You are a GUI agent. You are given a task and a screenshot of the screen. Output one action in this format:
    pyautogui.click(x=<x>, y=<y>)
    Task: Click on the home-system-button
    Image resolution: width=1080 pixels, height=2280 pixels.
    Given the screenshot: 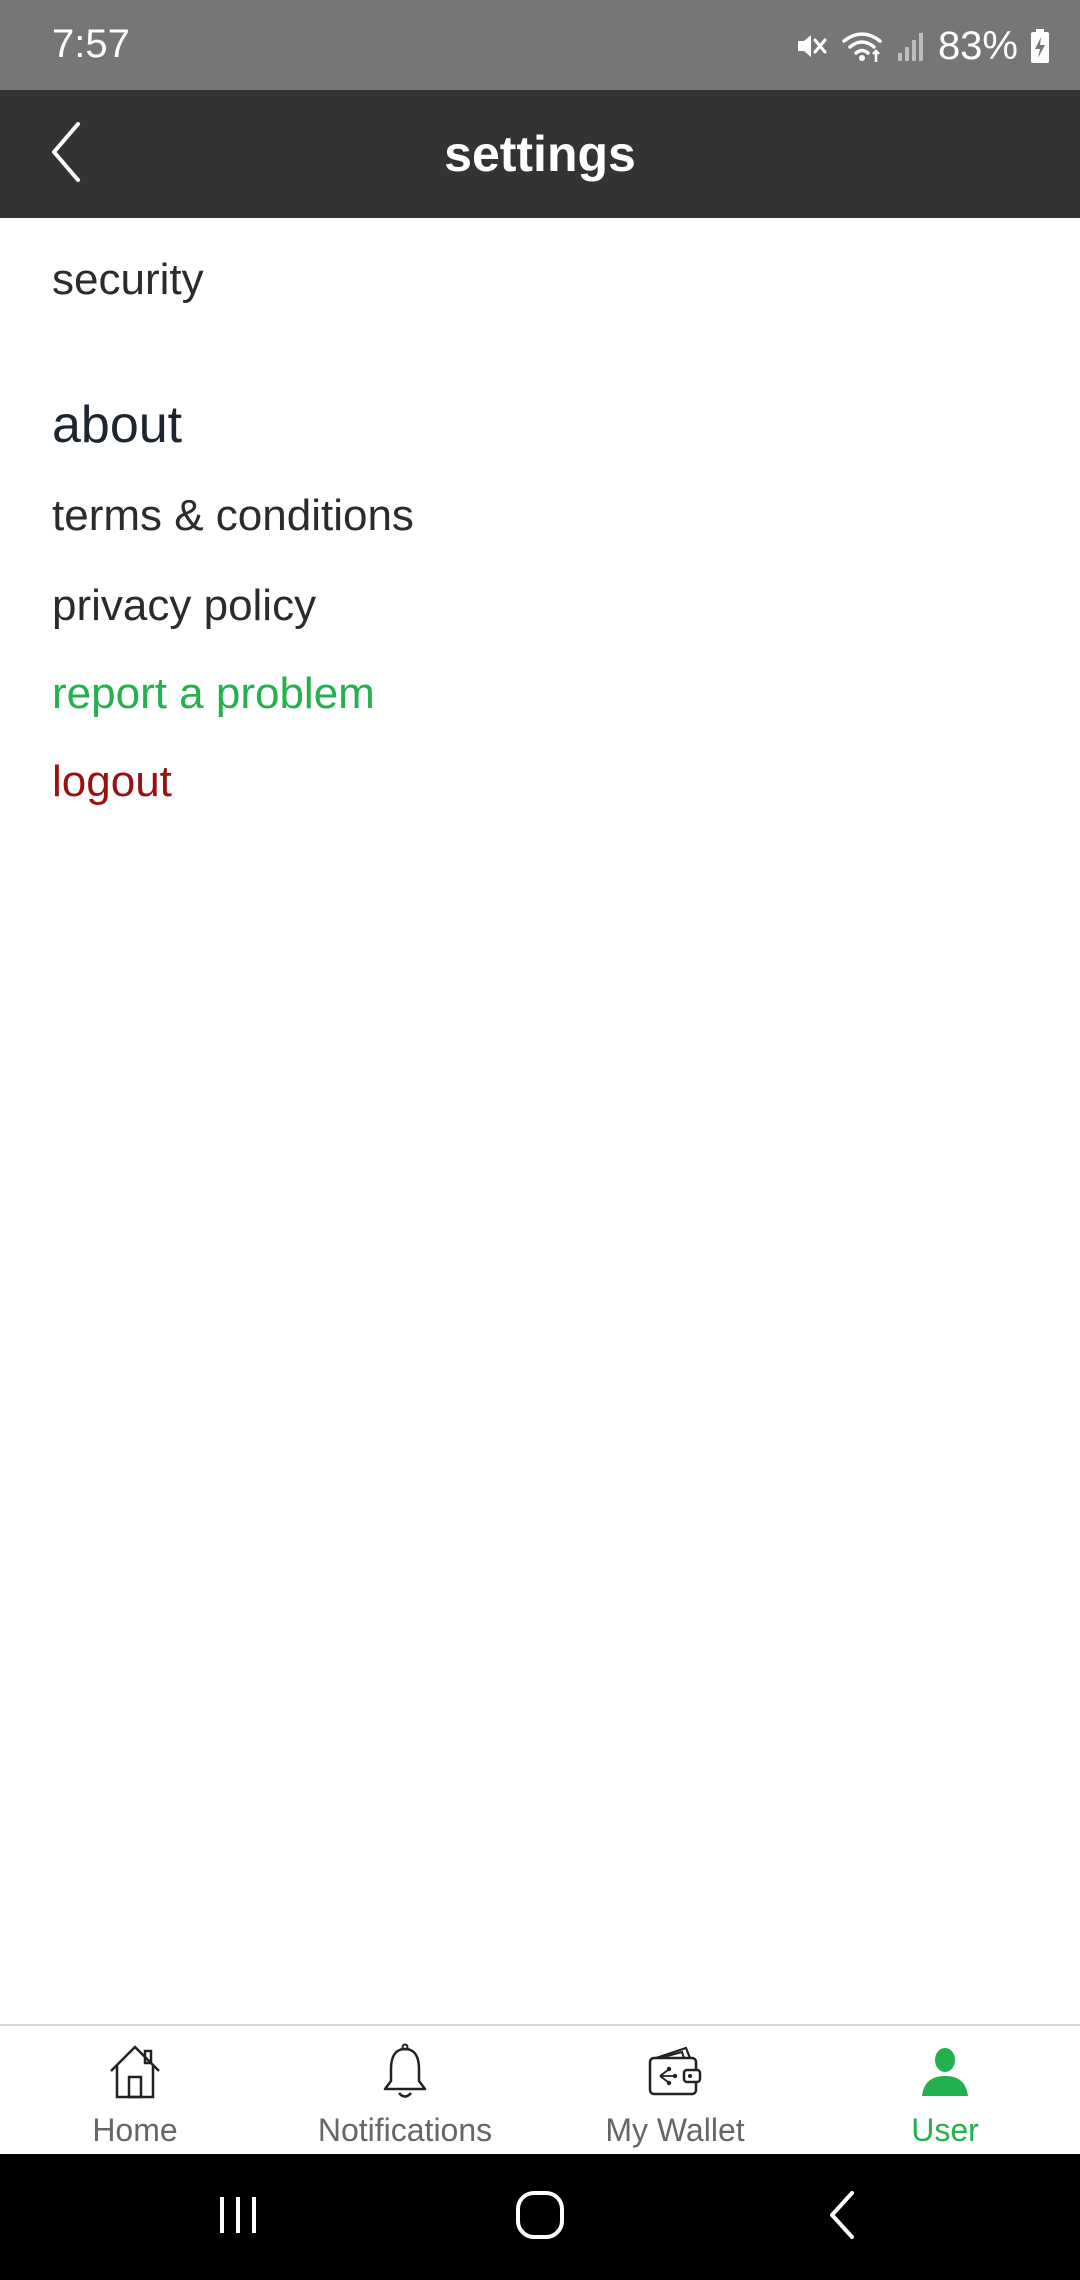 What is the action you would take?
    pyautogui.click(x=540, y=2217)
    